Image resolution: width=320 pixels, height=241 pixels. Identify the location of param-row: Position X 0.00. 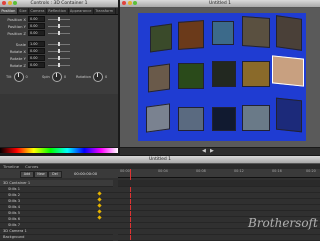
(36, 19).